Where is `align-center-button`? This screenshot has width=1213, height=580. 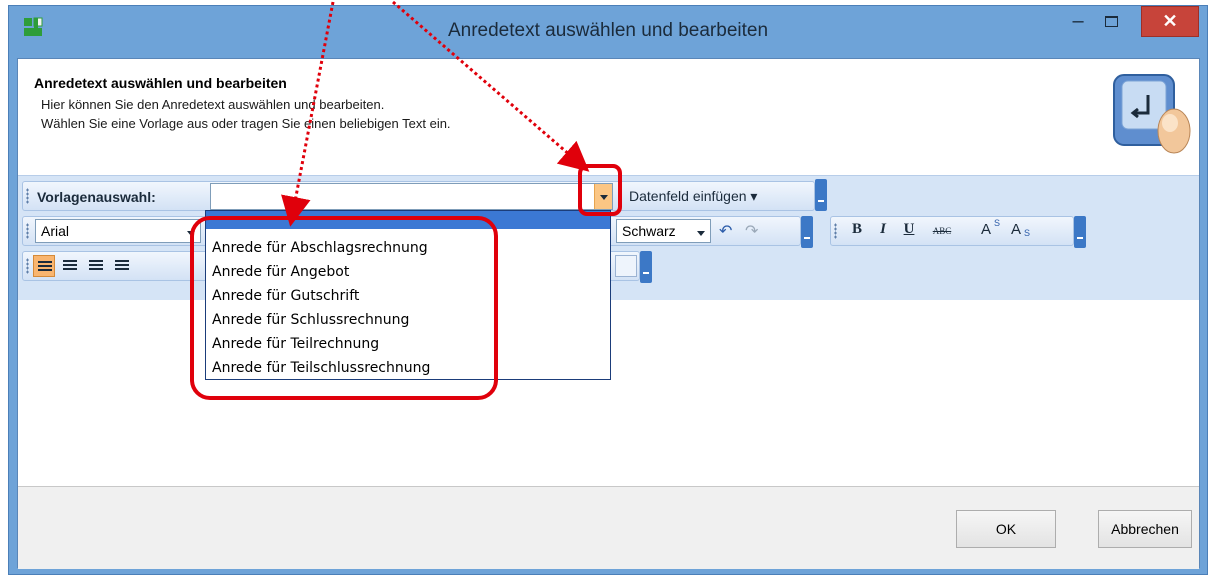
align-center-button is located at coordinates (70, 266).